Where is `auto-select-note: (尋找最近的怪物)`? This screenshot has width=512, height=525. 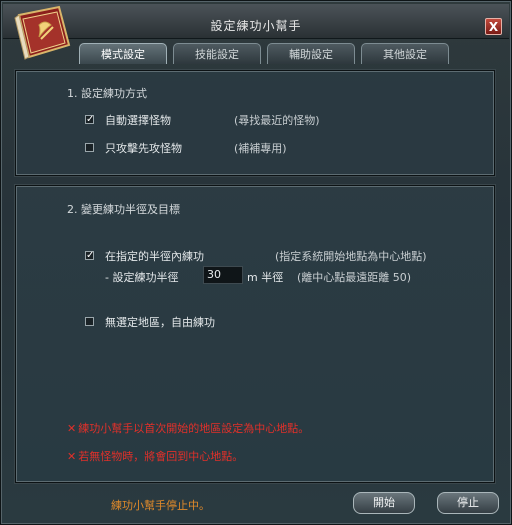 auto-select-note: (尋找最近的怪物) is located at coordinates (277, 120).